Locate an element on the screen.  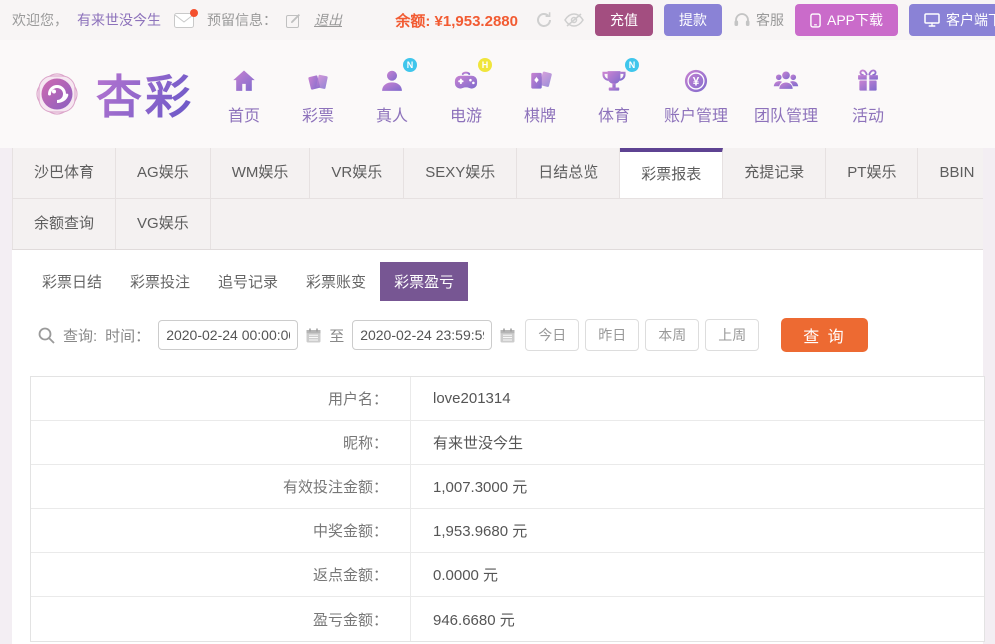
tab: BBIN is located at coordinates (956, 173).